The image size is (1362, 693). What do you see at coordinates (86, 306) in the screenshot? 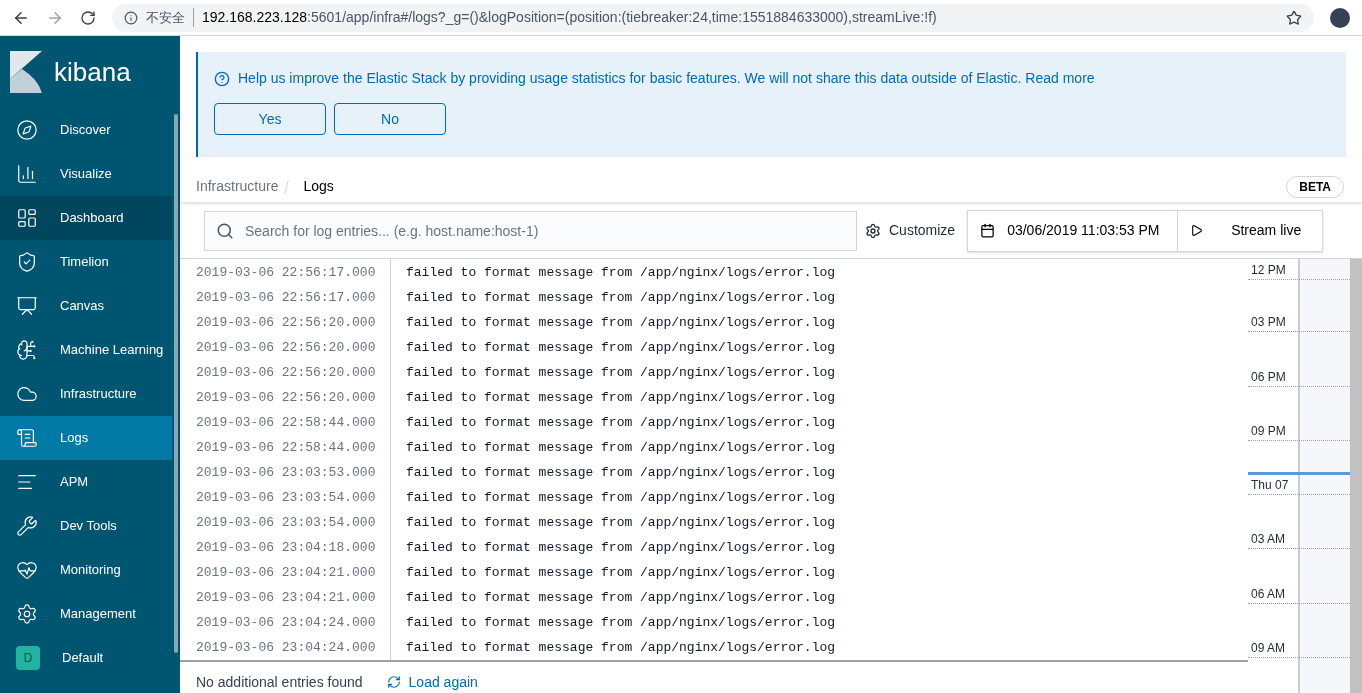
I see `nav-item: Canvas` at bounding box center [86, 306].